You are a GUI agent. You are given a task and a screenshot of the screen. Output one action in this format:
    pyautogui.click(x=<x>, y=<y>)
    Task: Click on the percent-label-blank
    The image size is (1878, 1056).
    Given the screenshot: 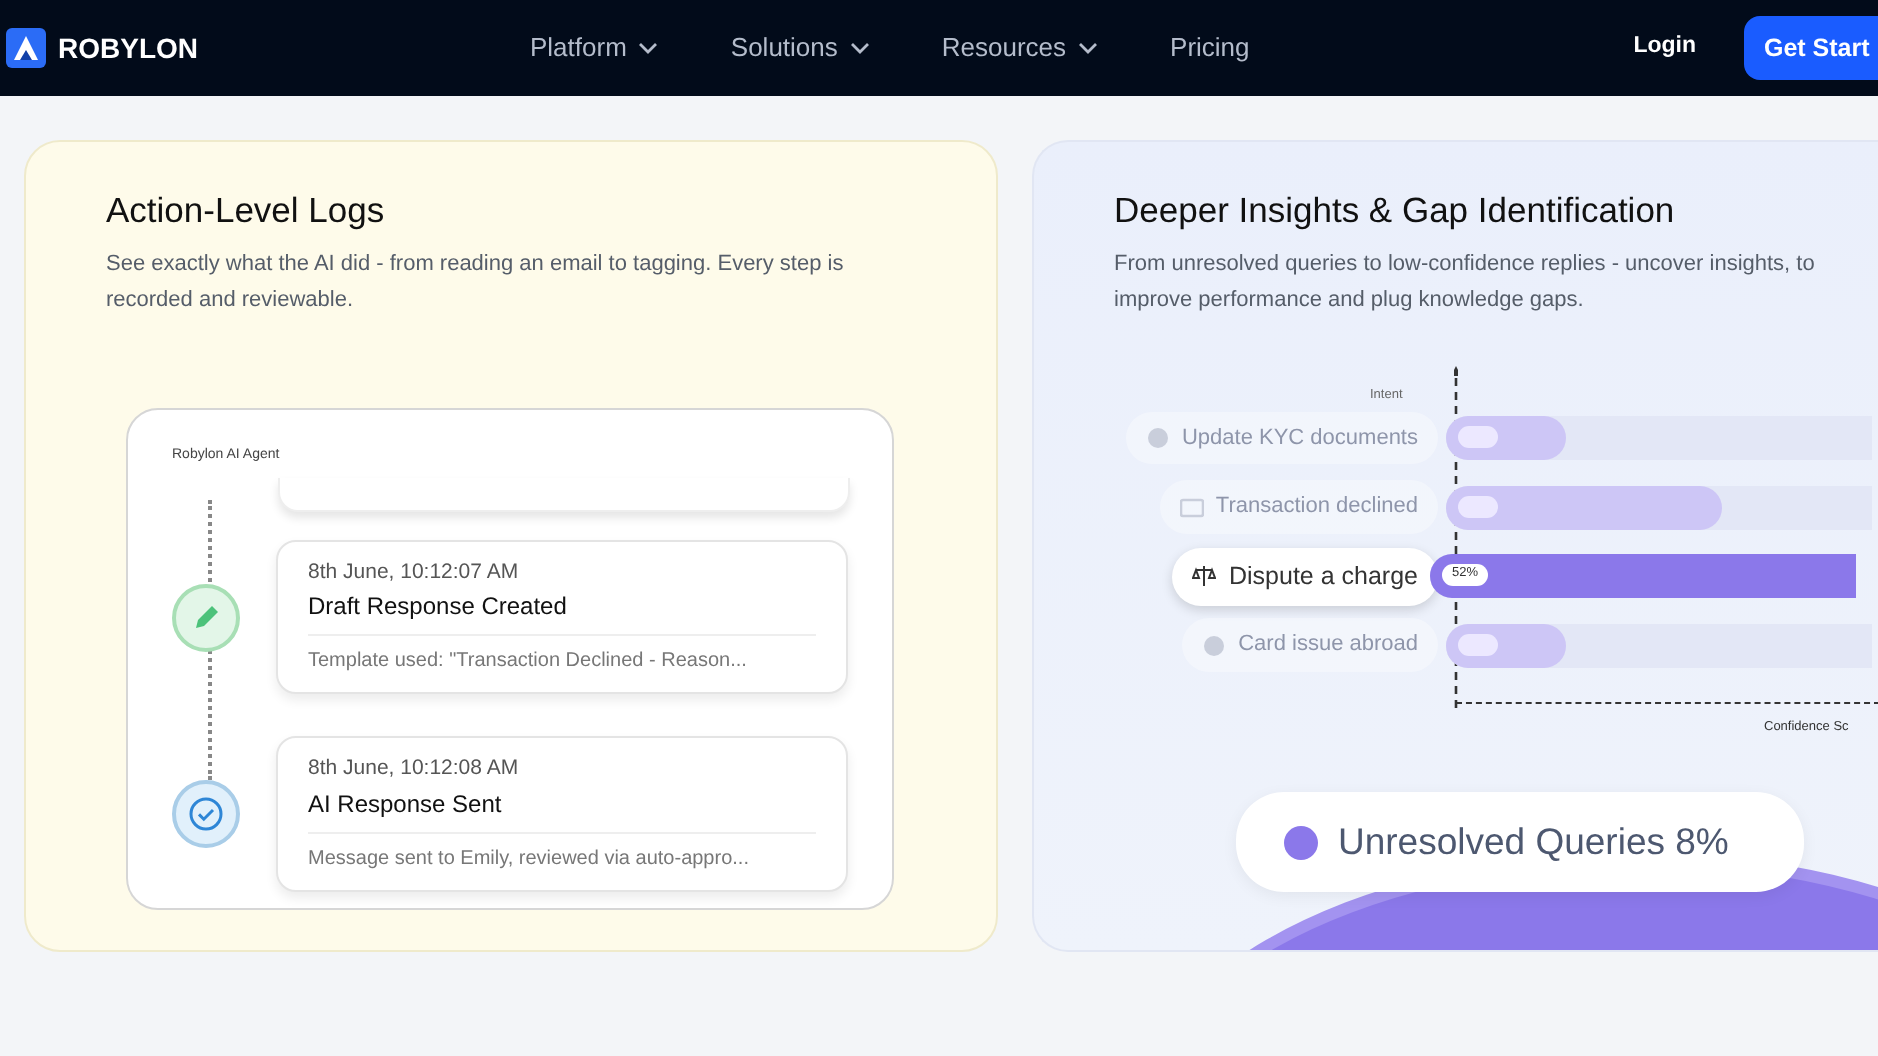 What is the action you would take?
    pyautogui.click(x=1478, y=437)
    